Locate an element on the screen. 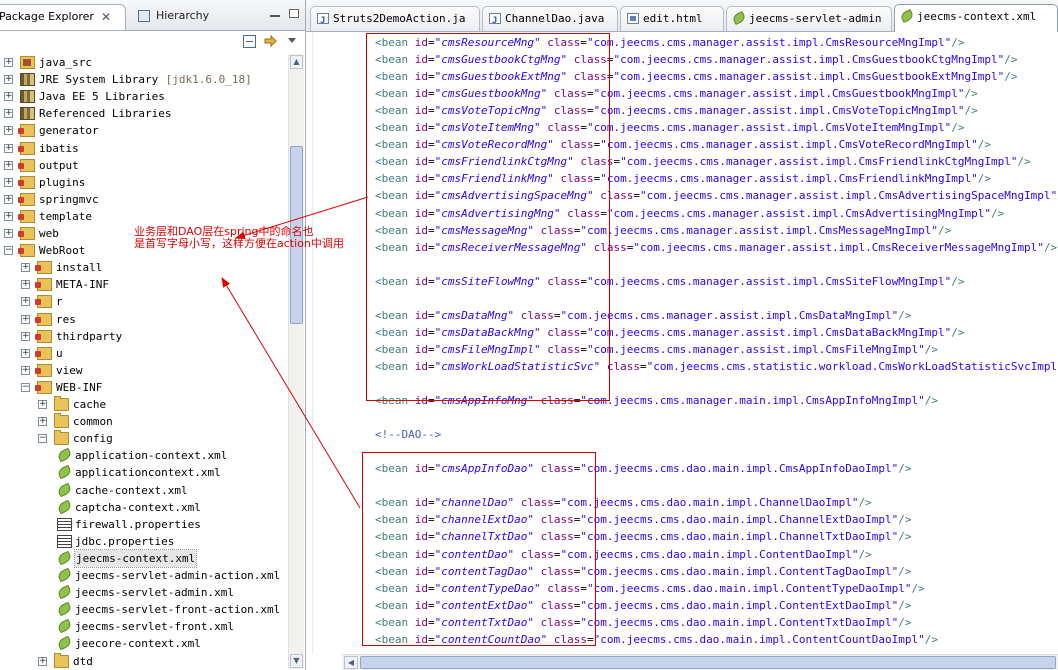 Image resolution: width=1058 pixels, height=670 pixels. horizontal-scroll-thumb is located at coordinates (708, 662).